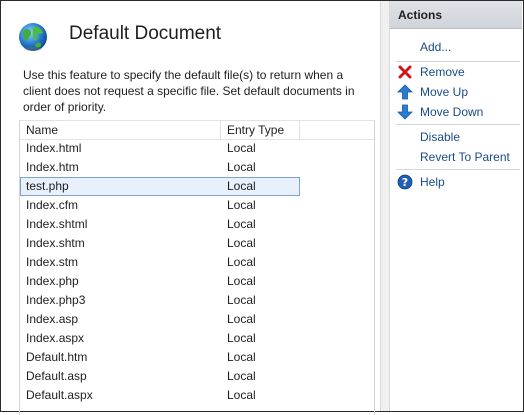  What do you see at coordinates (55, 243) in the screenshot?
I see `row-name: Index.shtm` at bounding box center [55, 243].